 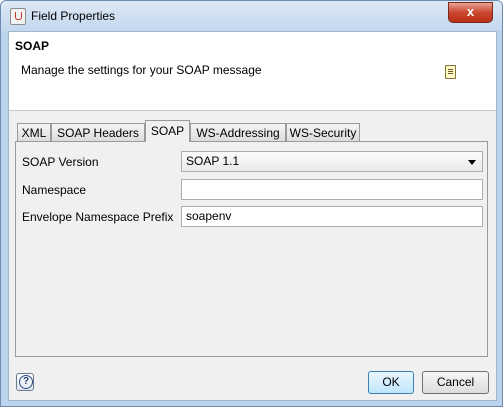 I want to click on tab-xml: XML, so click(x=34, y=132).